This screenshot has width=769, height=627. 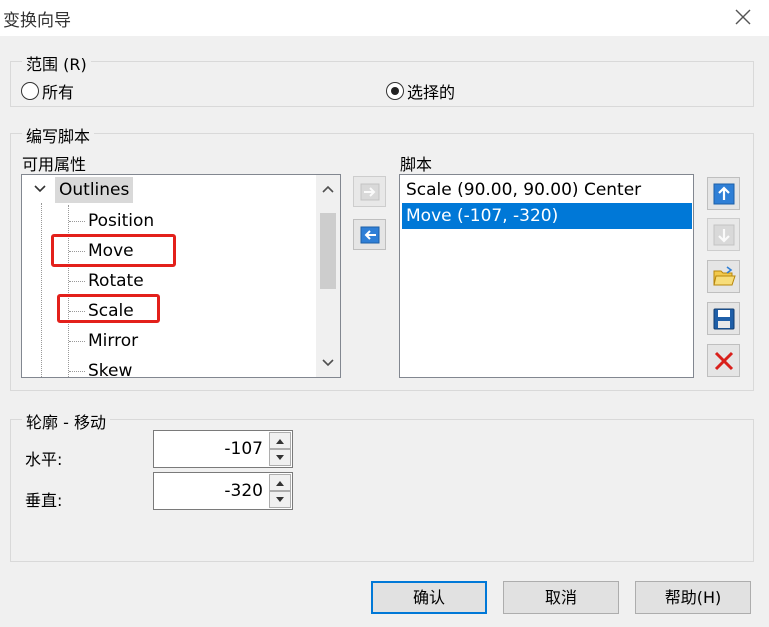 I want to click on outline-move-group-label: 轮廓 - 移动, so click(x=66, y=421).